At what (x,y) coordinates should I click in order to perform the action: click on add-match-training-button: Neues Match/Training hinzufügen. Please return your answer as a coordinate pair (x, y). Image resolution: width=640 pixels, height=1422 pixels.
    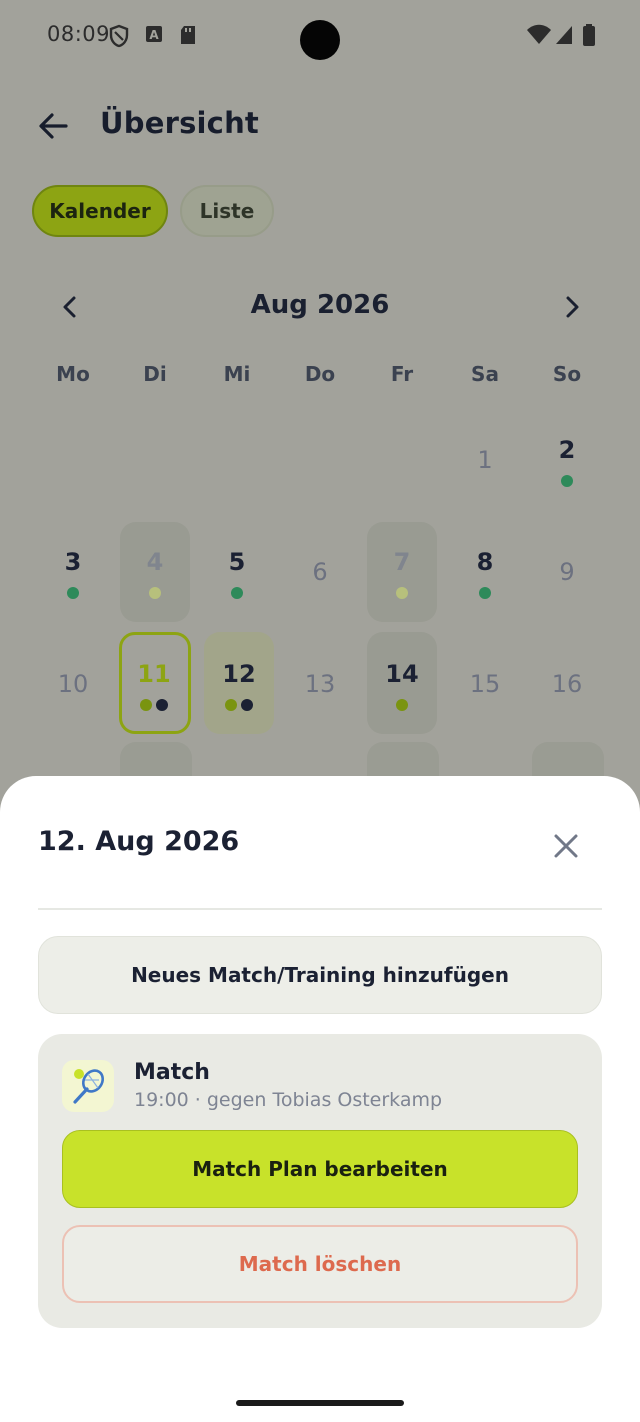
    Looking at the image, I should click on (320, 975).